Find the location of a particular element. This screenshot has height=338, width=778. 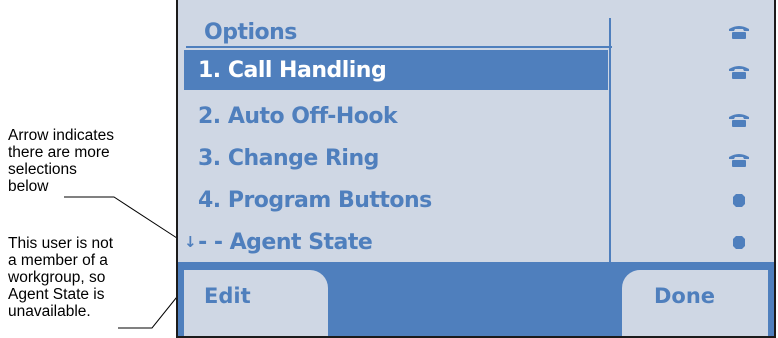

menu-item-change-ring: 3. Change Ring is located at coordinates (396, 158).